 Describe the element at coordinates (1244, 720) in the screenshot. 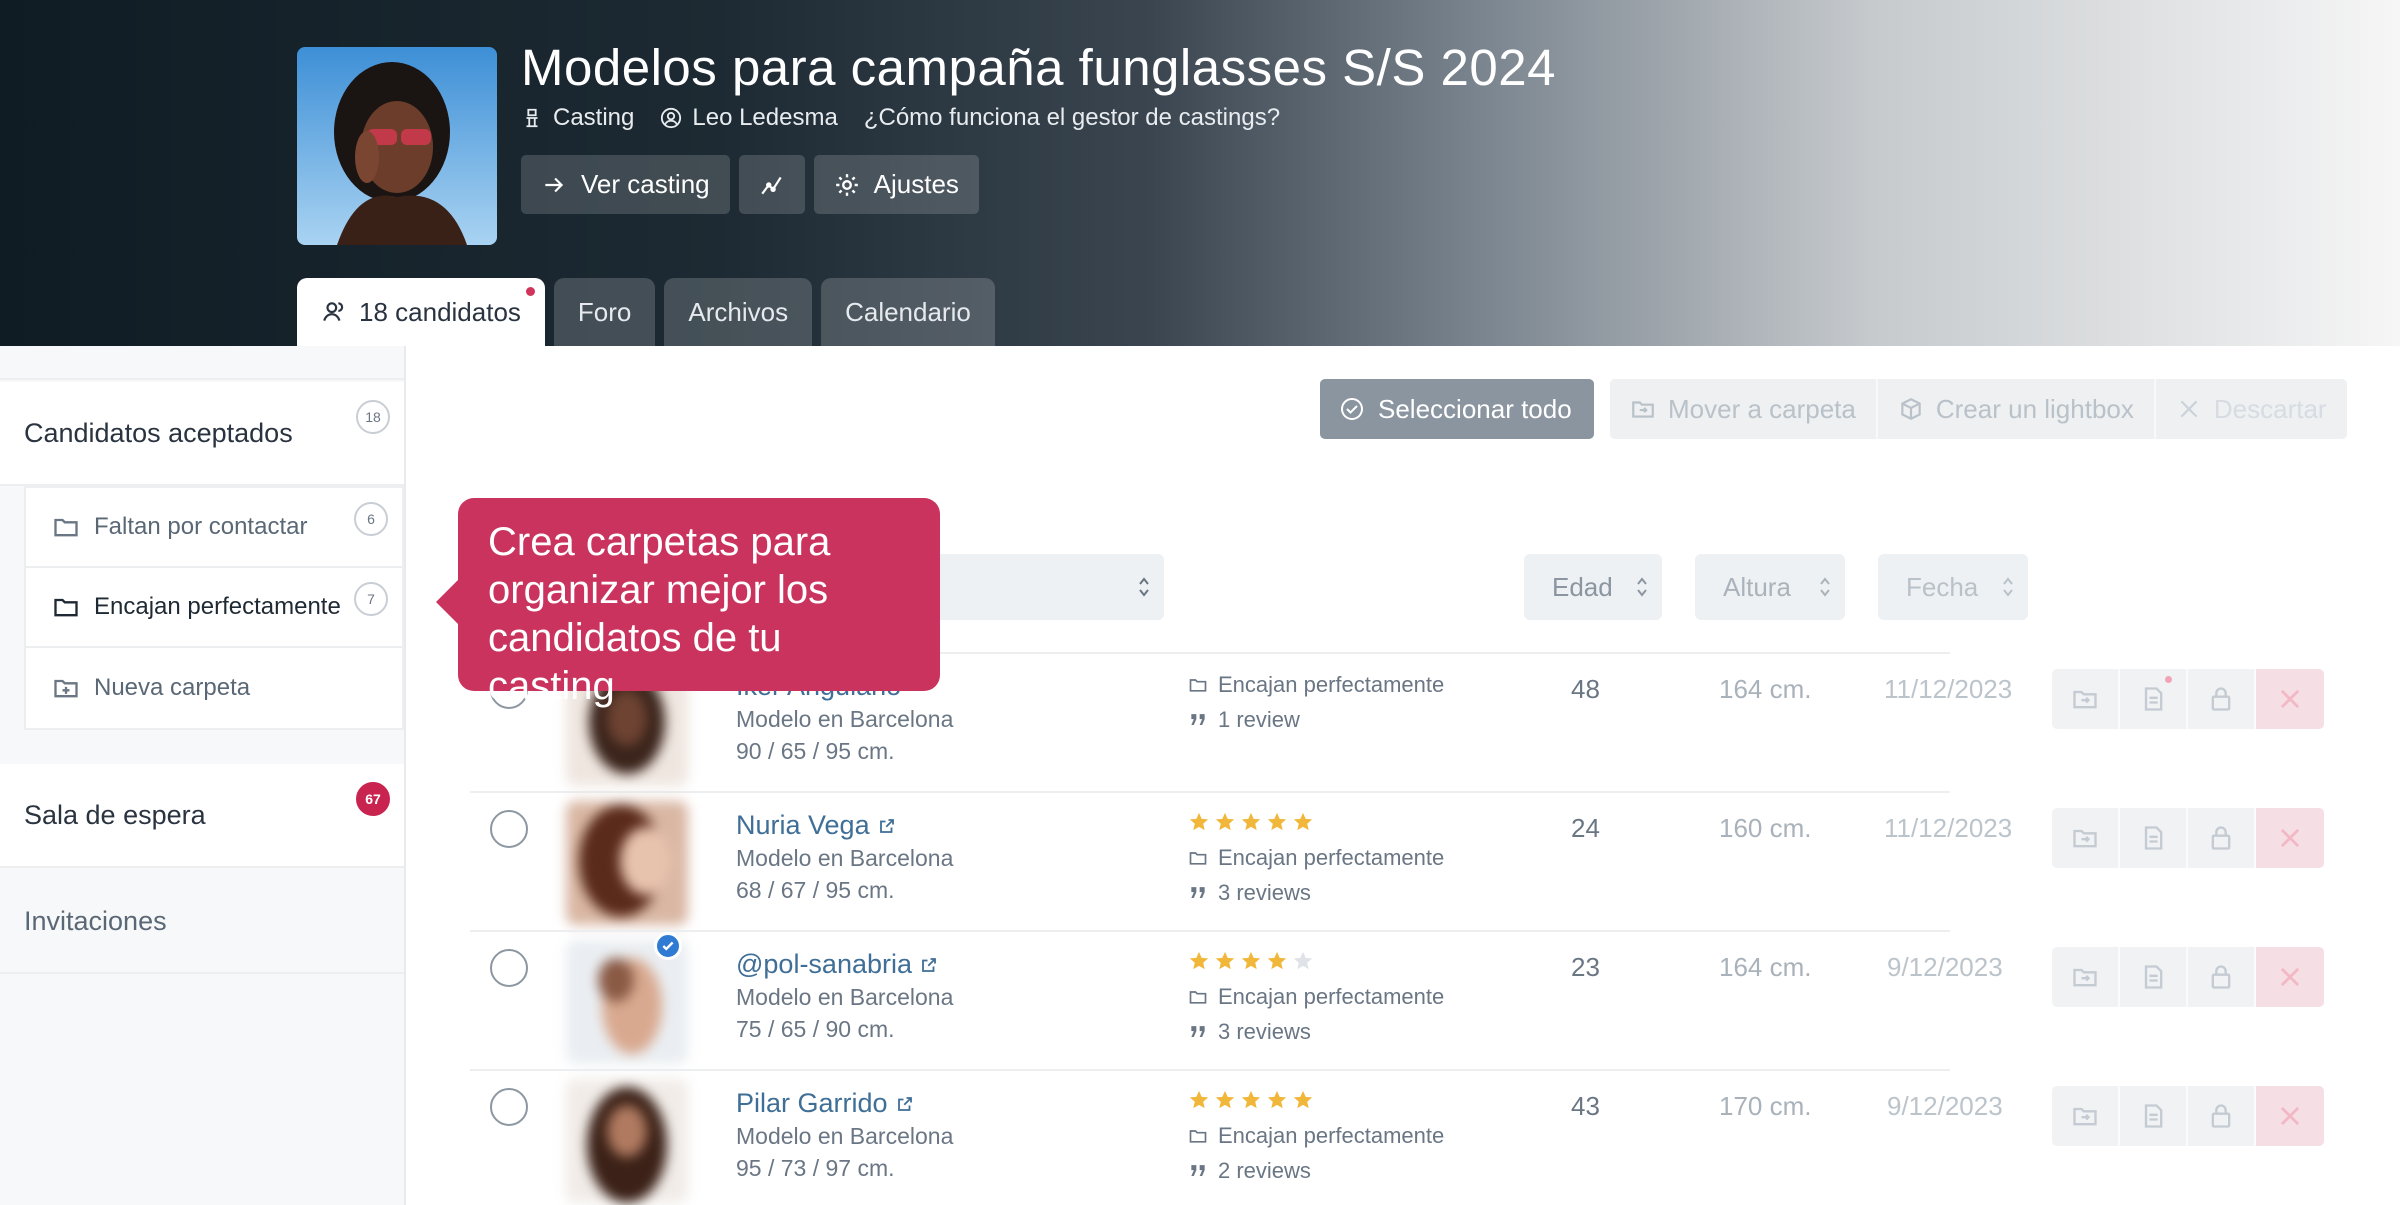

I see `candidate-reviews: 1 review` at that location.